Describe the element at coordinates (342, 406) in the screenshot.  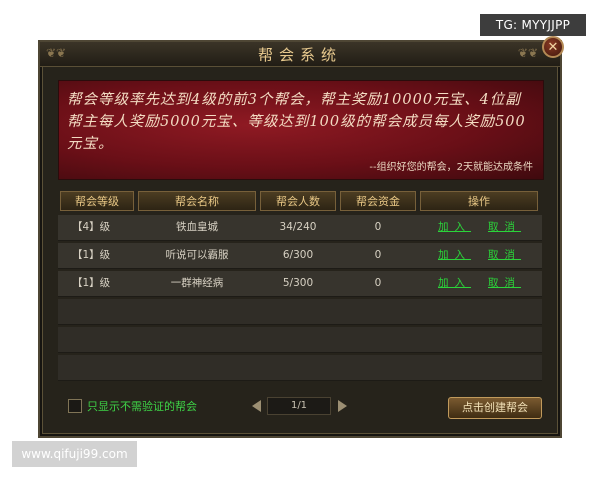
I see `next-page-icon` at that location.